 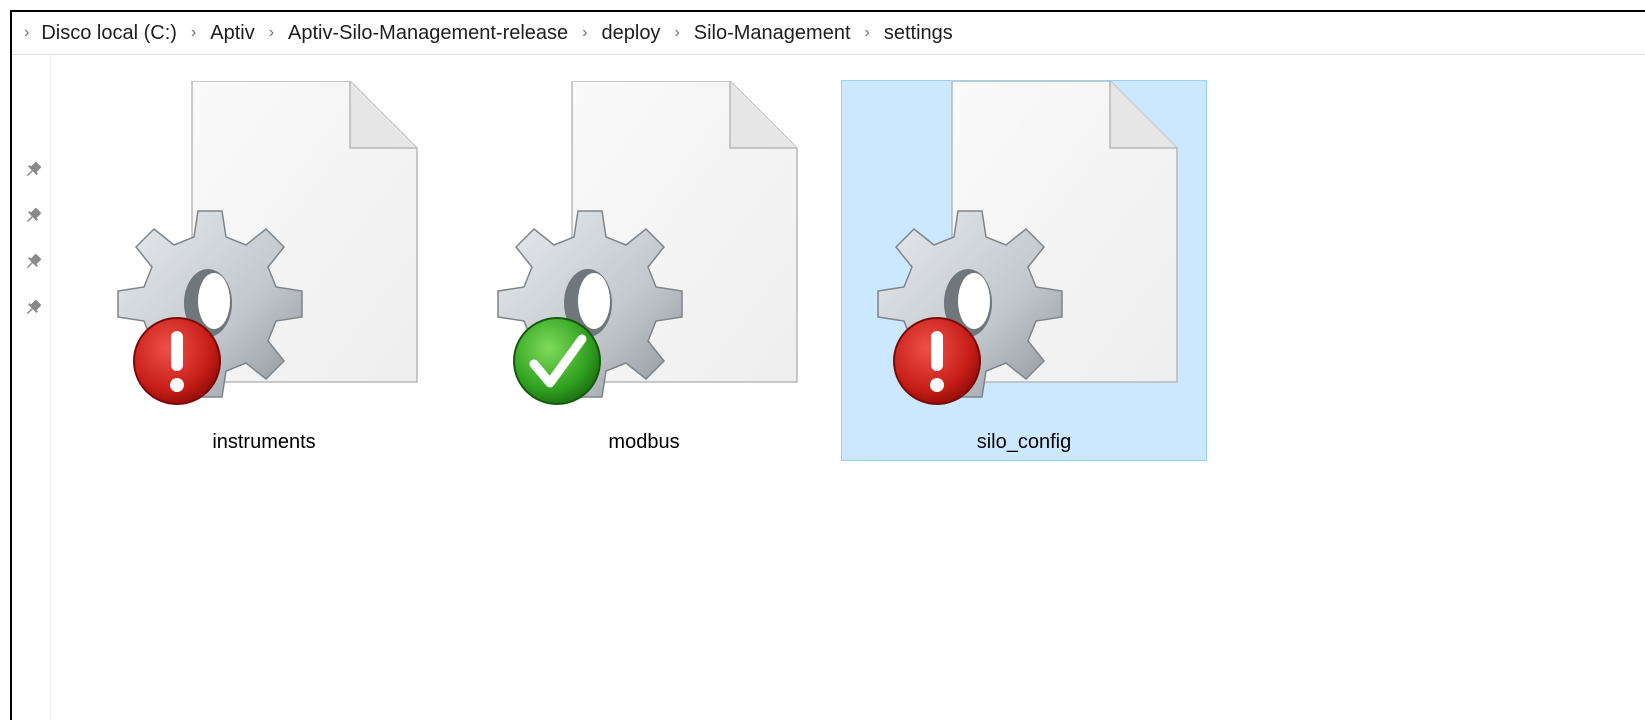 I want to click on file-name: instruments, so click(x=264, y=442).